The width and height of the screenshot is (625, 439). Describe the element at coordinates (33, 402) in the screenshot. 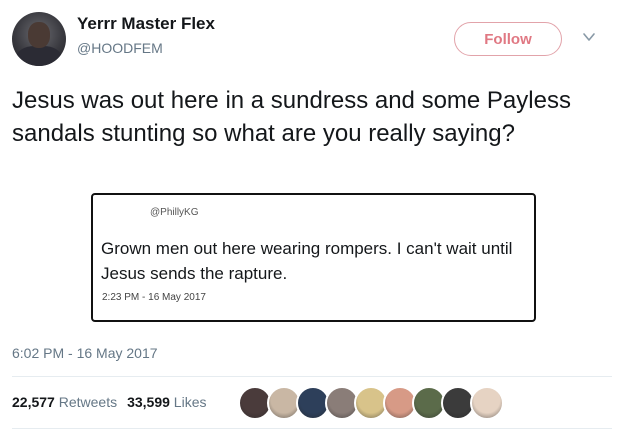

I see `retweets-count: 22,577` at that location.